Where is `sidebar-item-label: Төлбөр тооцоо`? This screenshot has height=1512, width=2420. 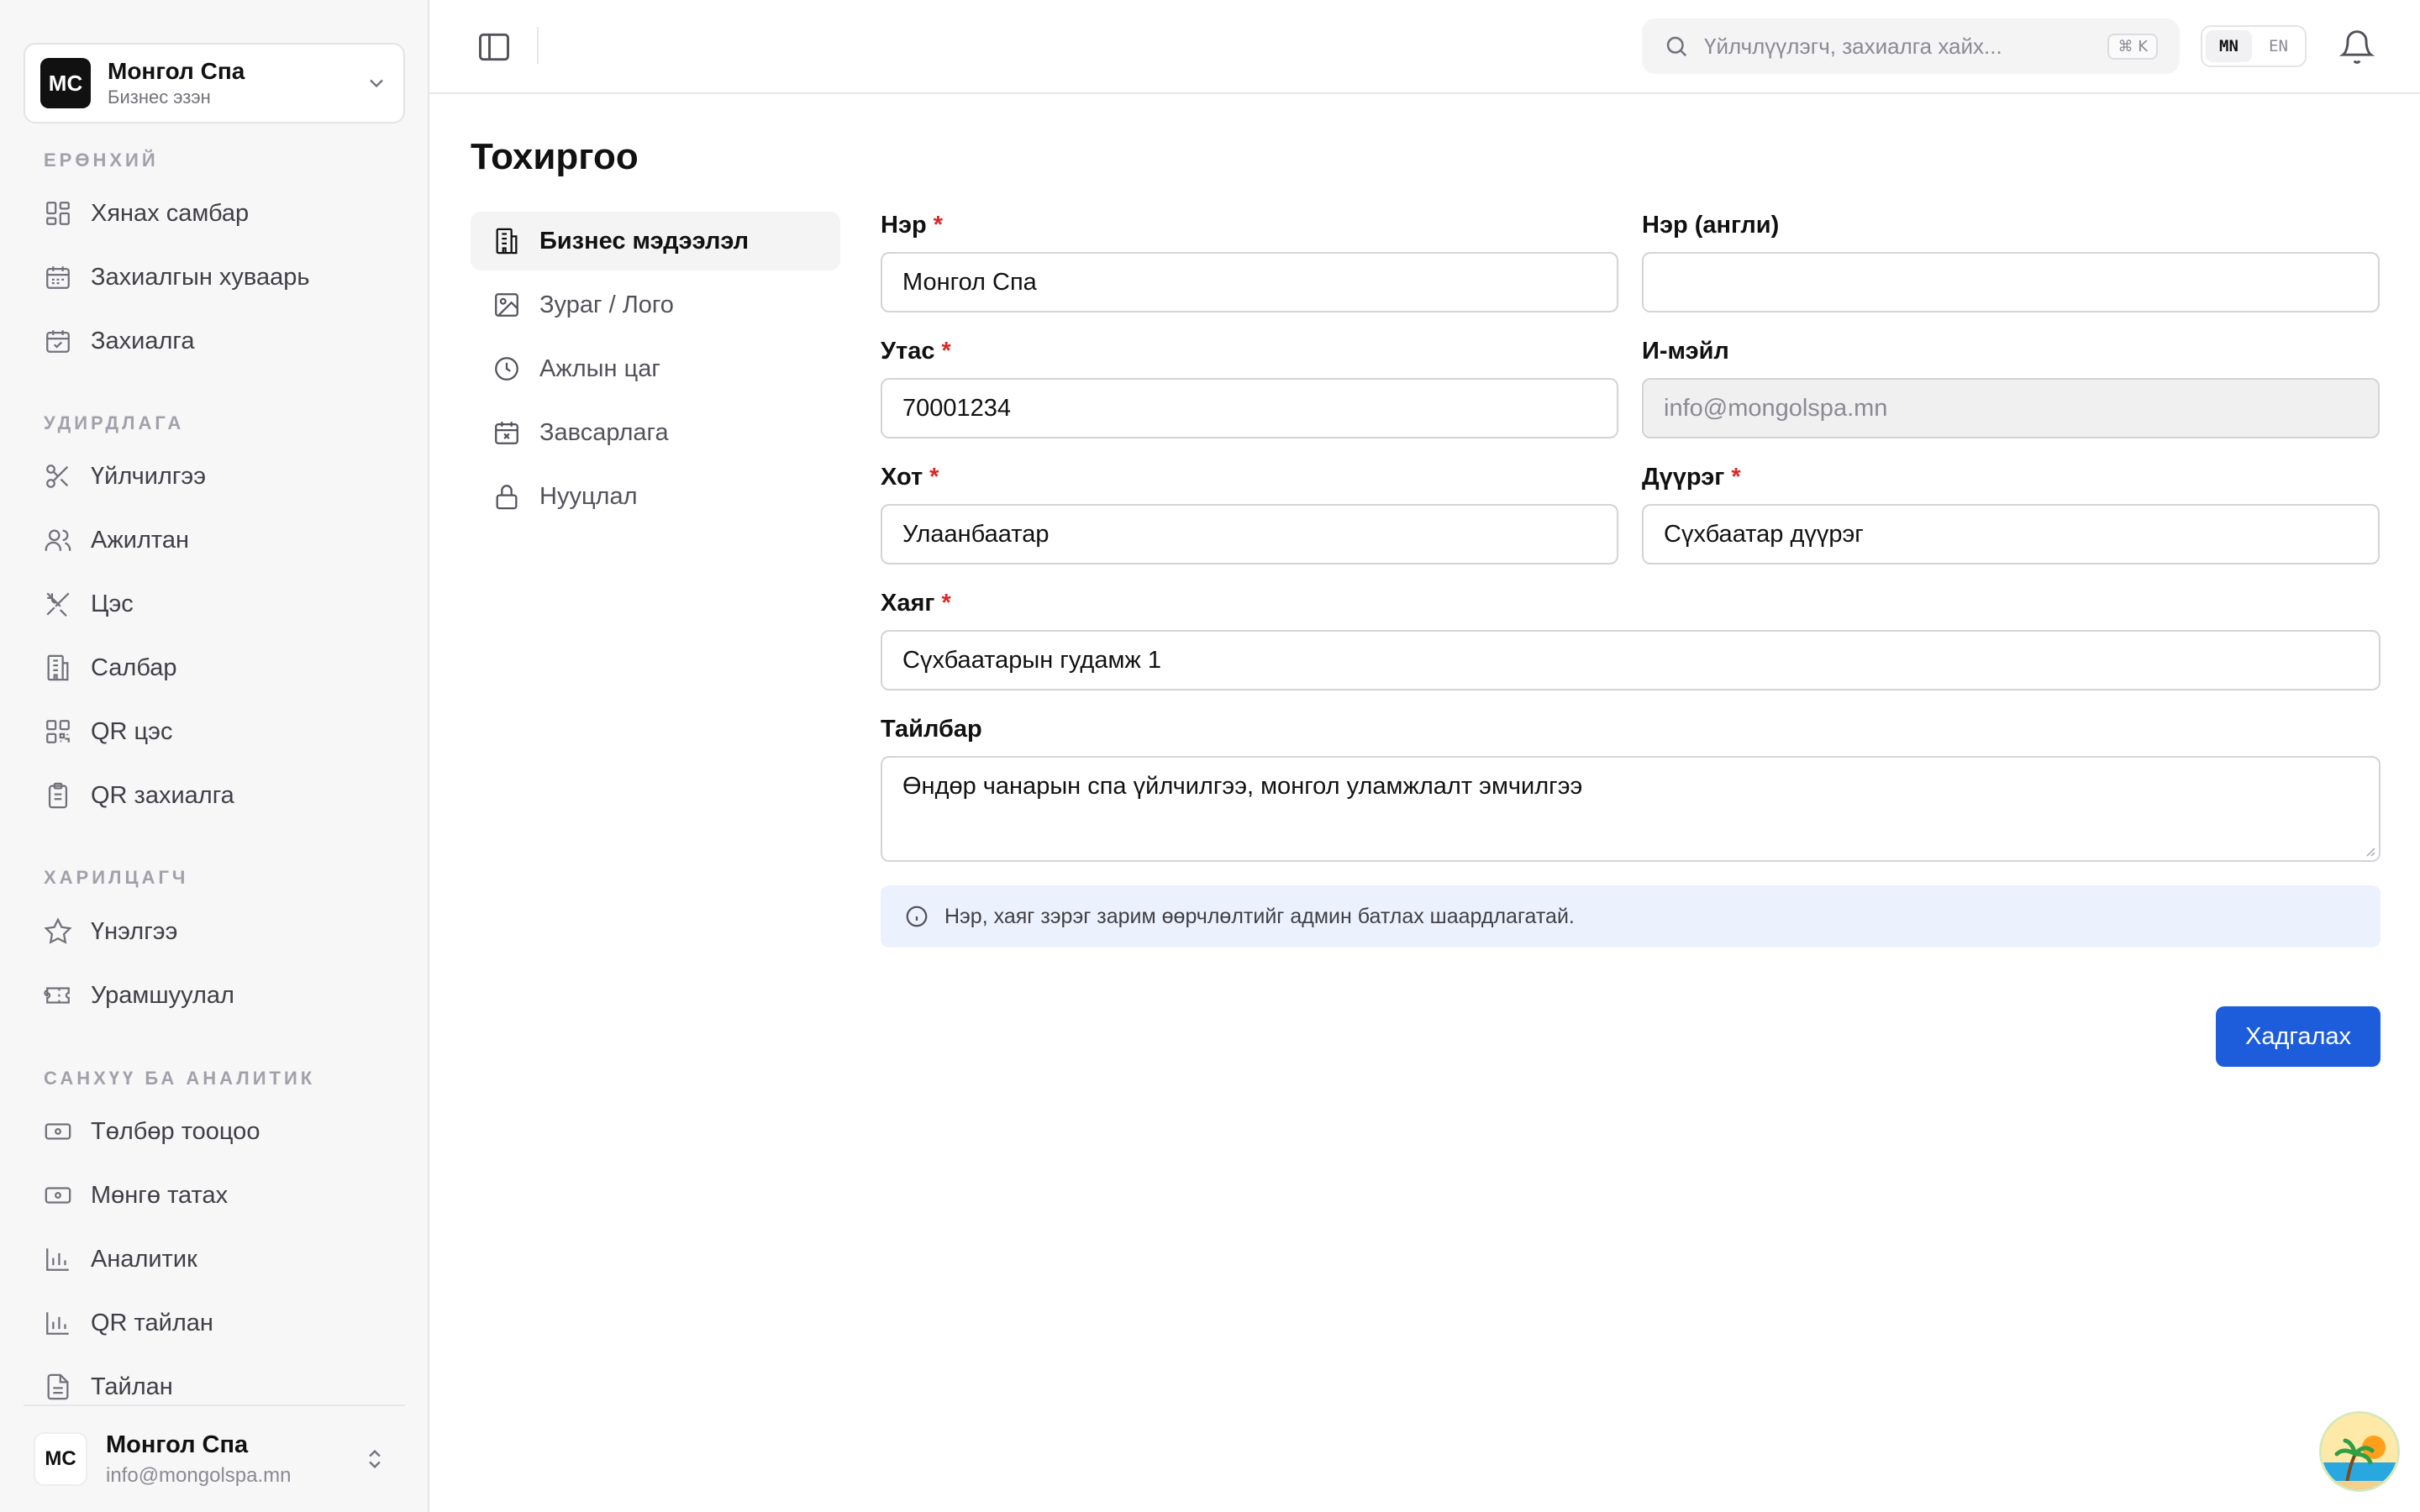 sidebar-item-label: Төлбөр тооцоо is located at coordinates (176, 1131).